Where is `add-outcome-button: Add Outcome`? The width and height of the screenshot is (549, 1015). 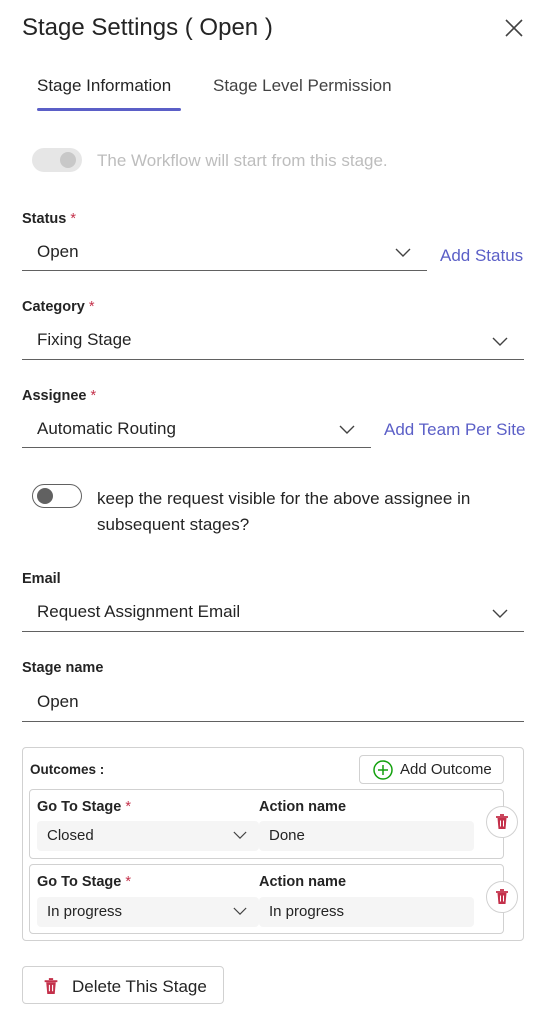 add-outcome-button: Add Outcome is located at coordinates (431, 769).